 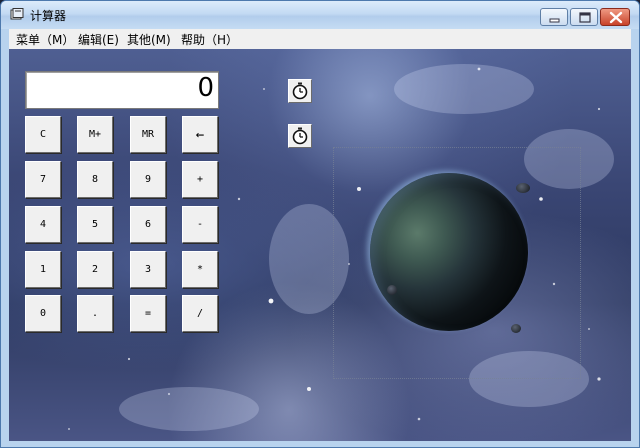 I want to click on decimal-point-button: ., so click(x=95, y=313).